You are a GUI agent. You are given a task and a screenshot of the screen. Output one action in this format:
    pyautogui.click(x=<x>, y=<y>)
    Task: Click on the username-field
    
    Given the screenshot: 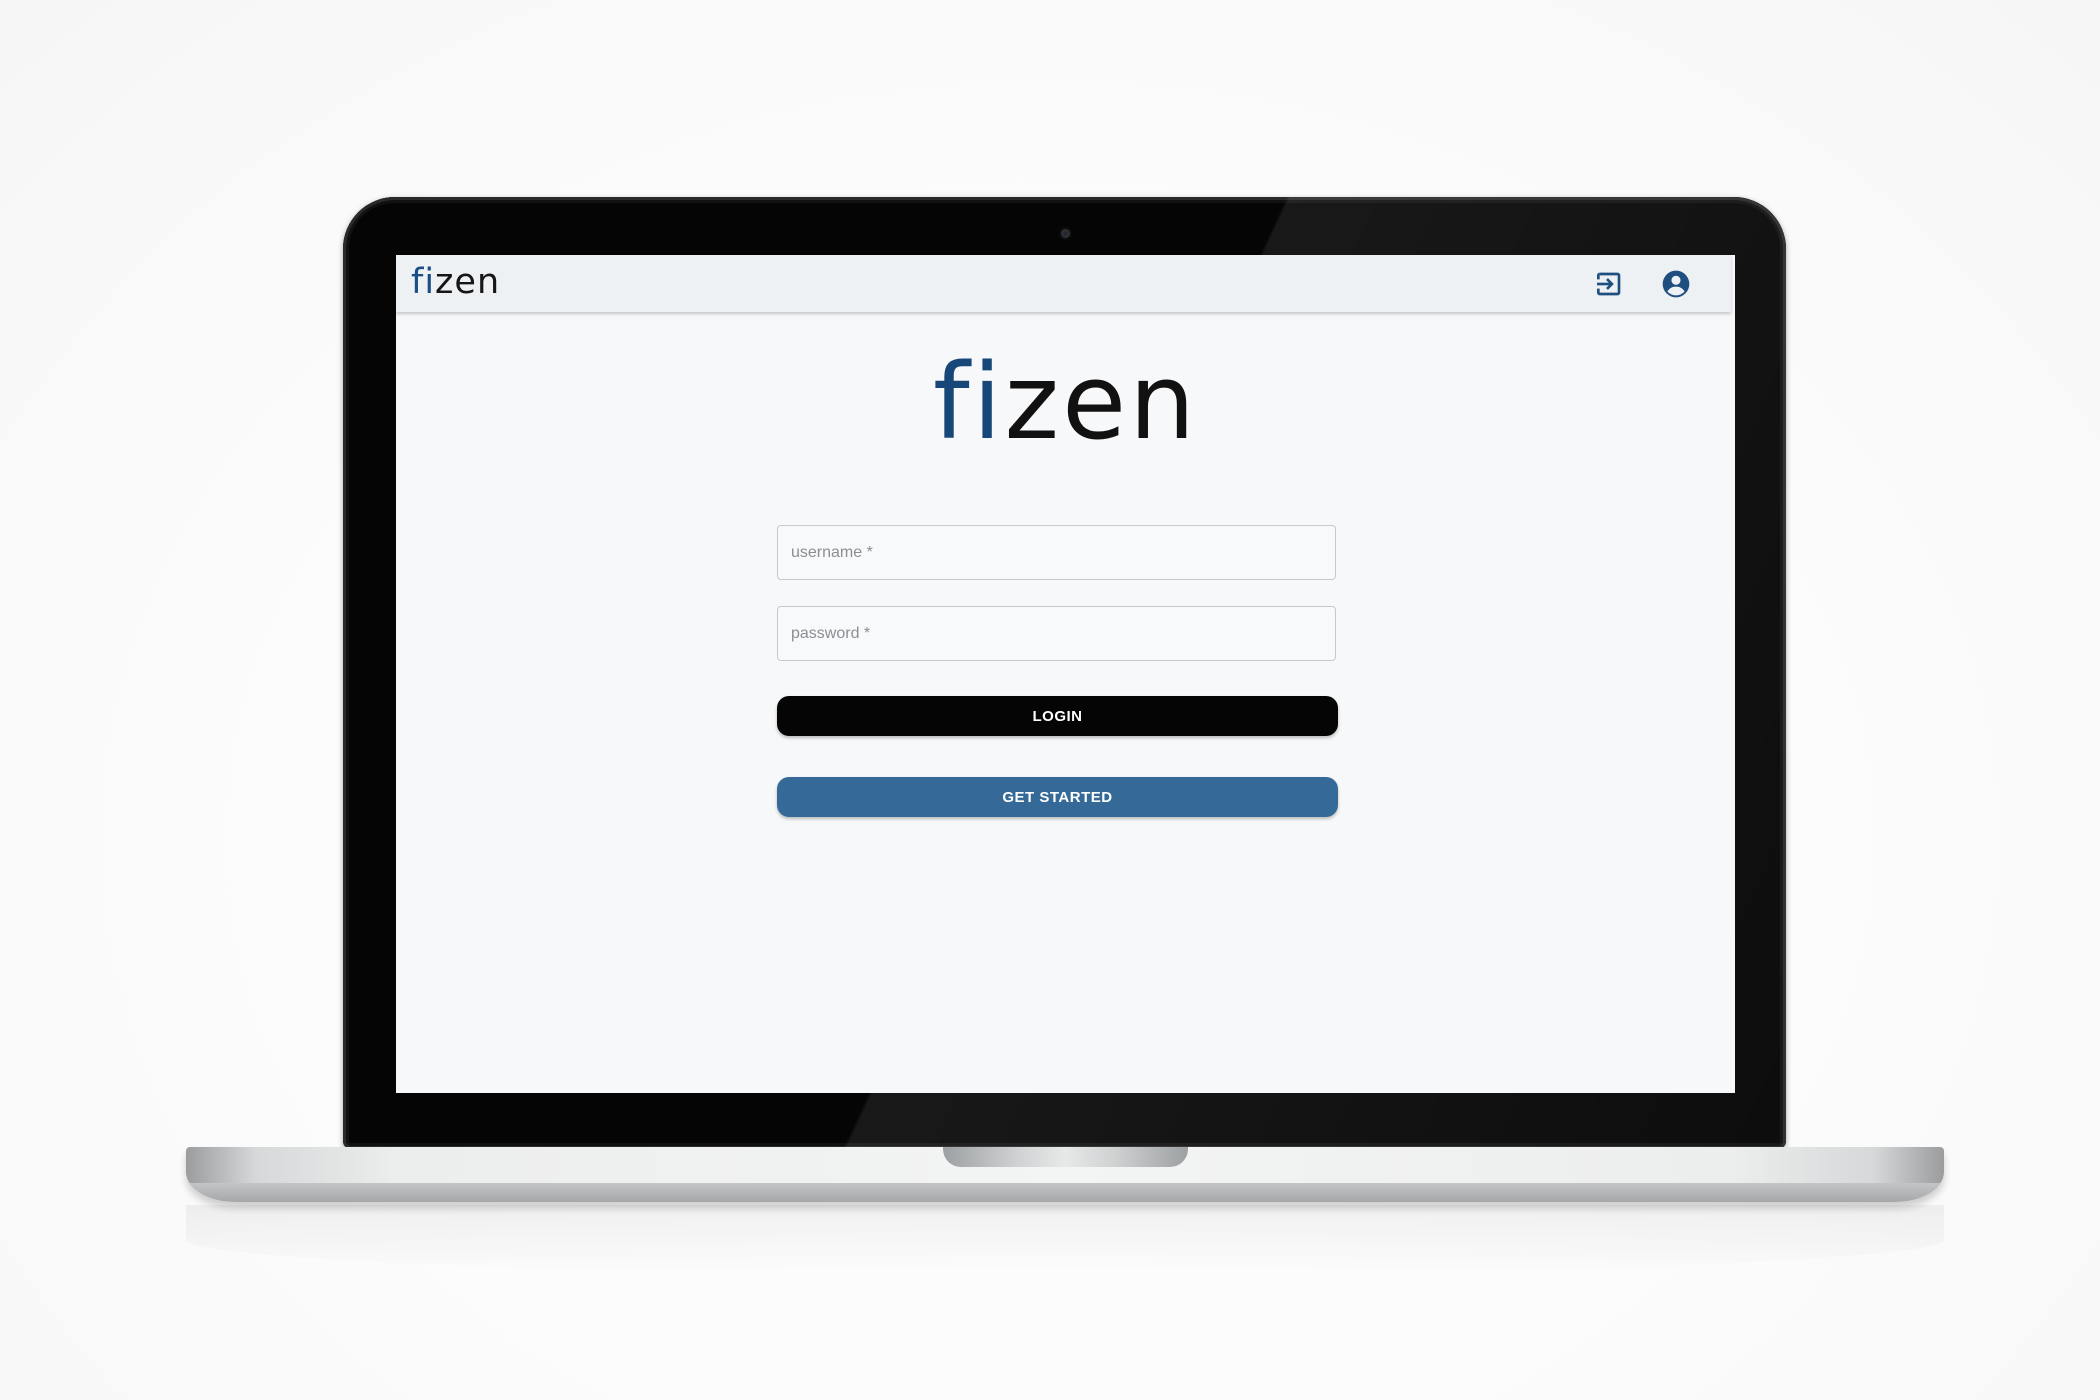 What is the action you would take?
    pyautogui.click(x=1056, y=552)
    